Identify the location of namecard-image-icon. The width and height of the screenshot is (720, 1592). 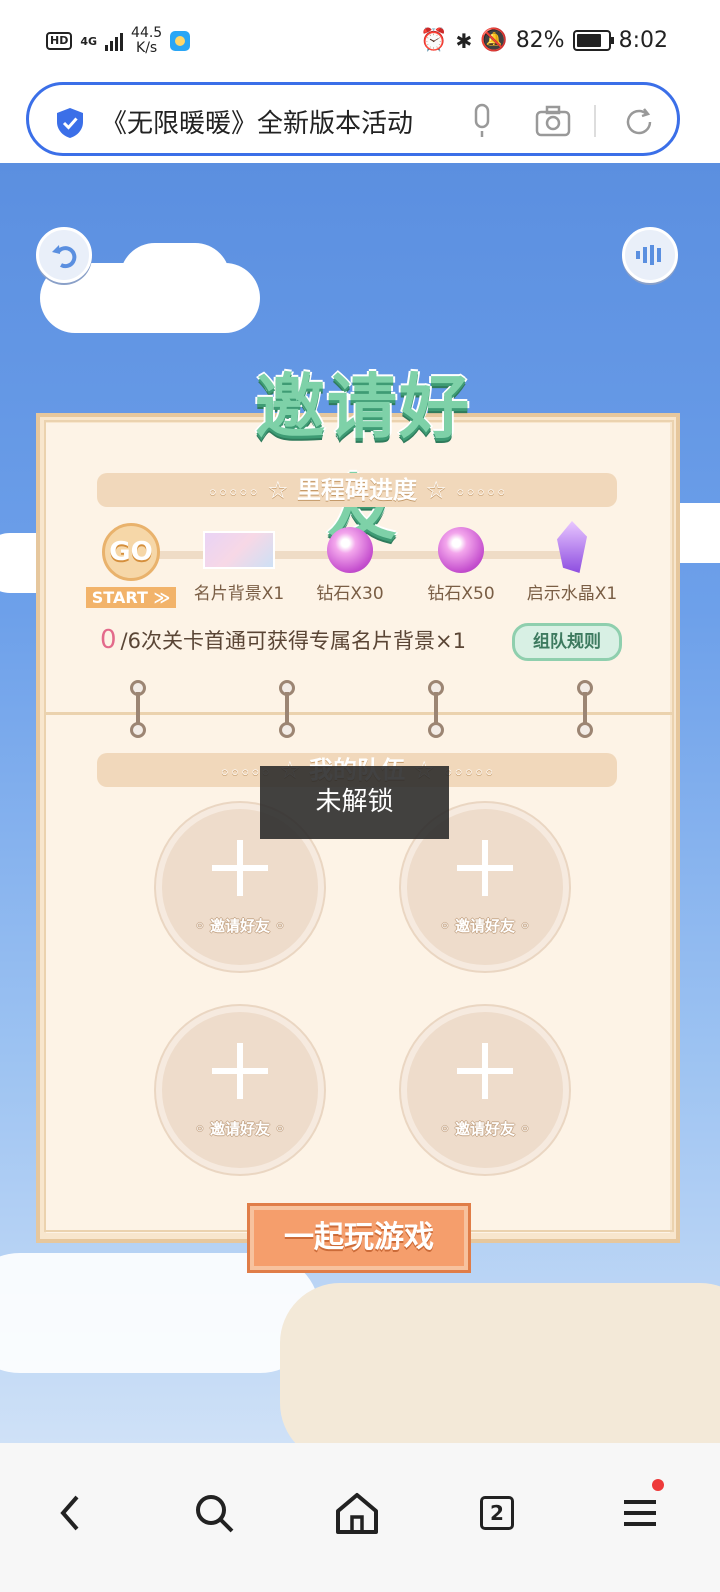
(239, 550).